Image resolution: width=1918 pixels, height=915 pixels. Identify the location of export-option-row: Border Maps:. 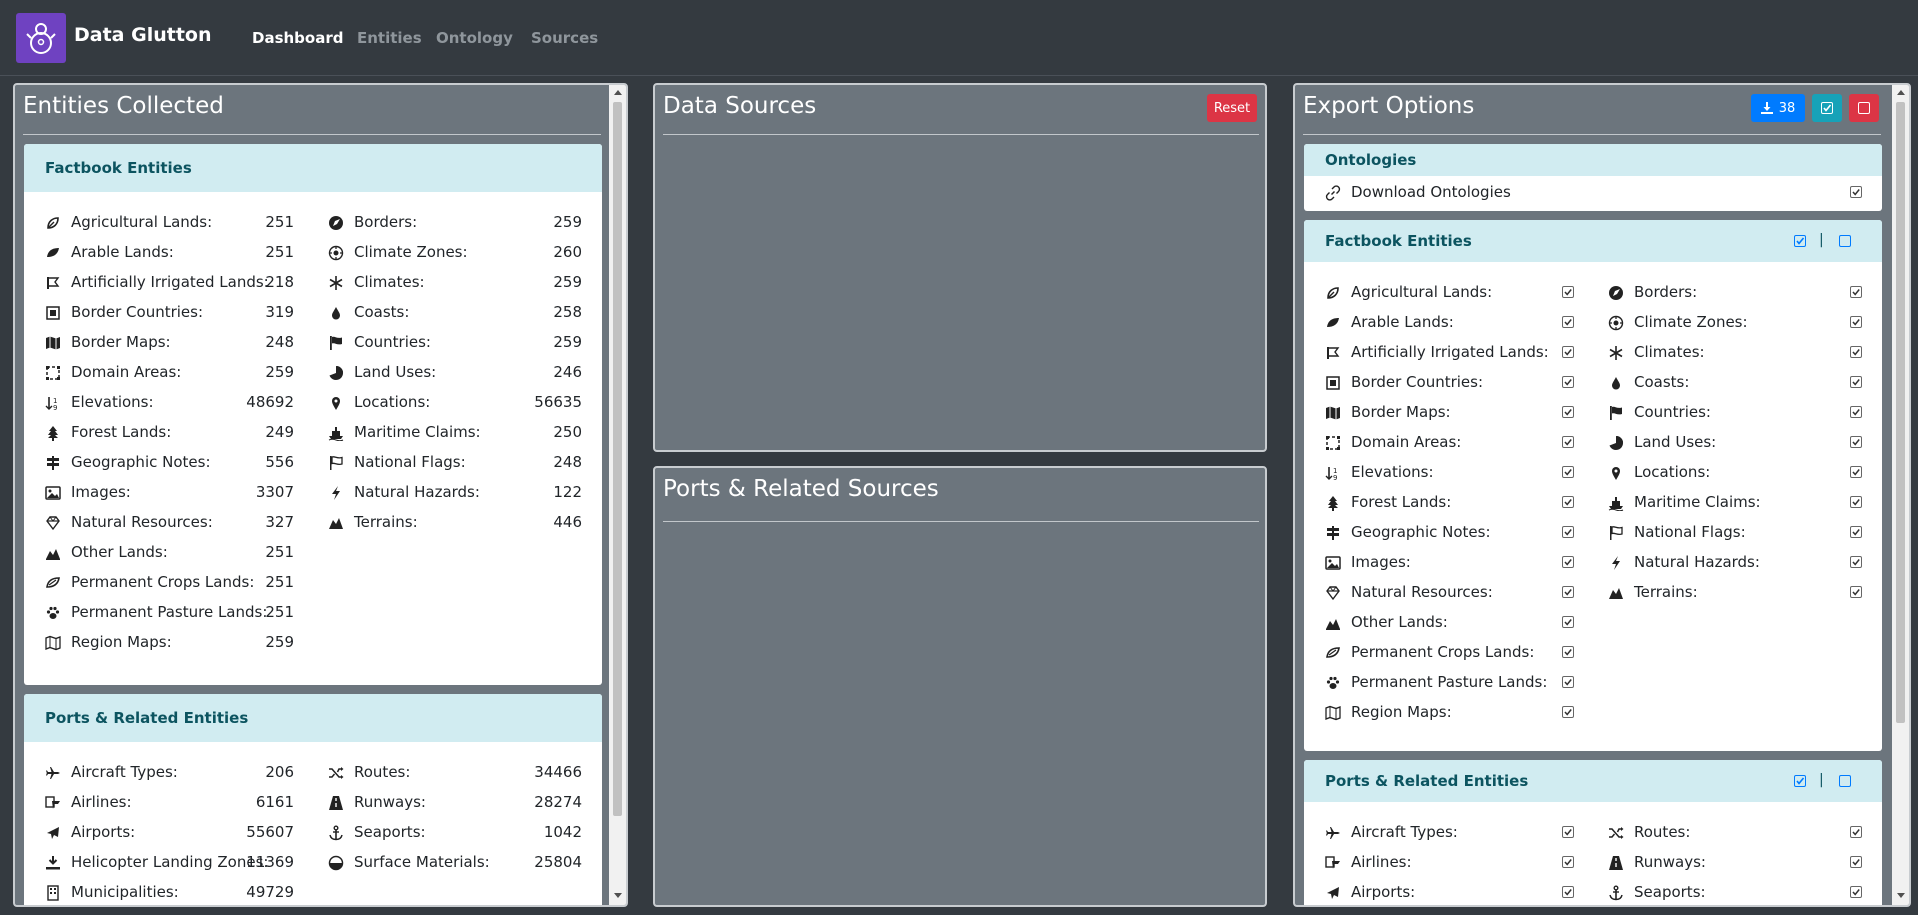
(1449, 413).